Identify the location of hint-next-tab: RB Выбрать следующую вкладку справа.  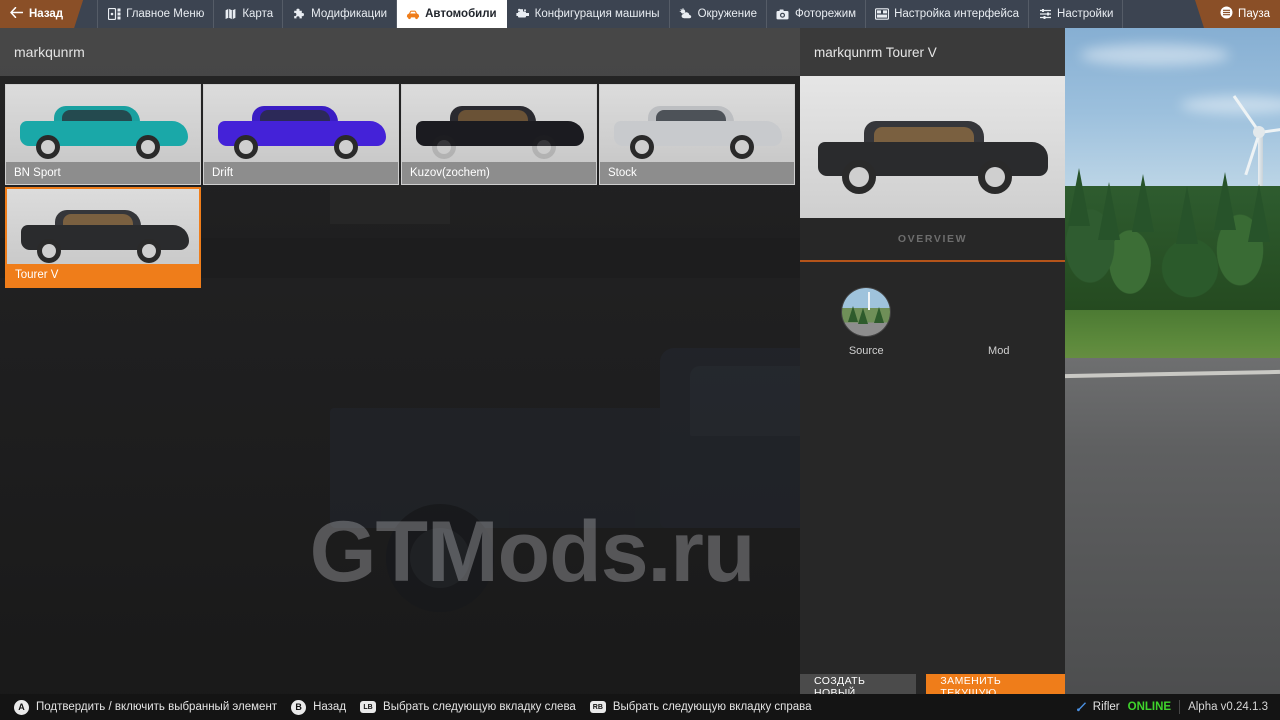
(700, 707).